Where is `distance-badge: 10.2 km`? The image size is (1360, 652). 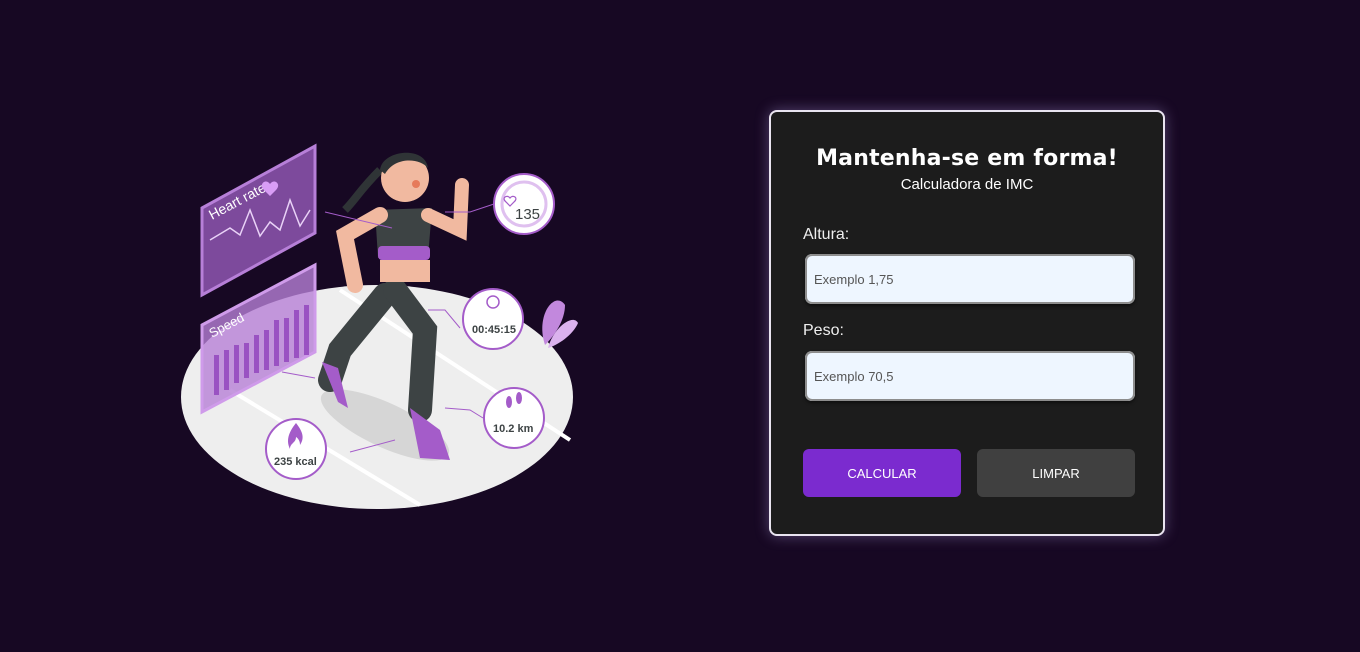
distance-badge: 10.2 km is located at coordinates (514, 418).